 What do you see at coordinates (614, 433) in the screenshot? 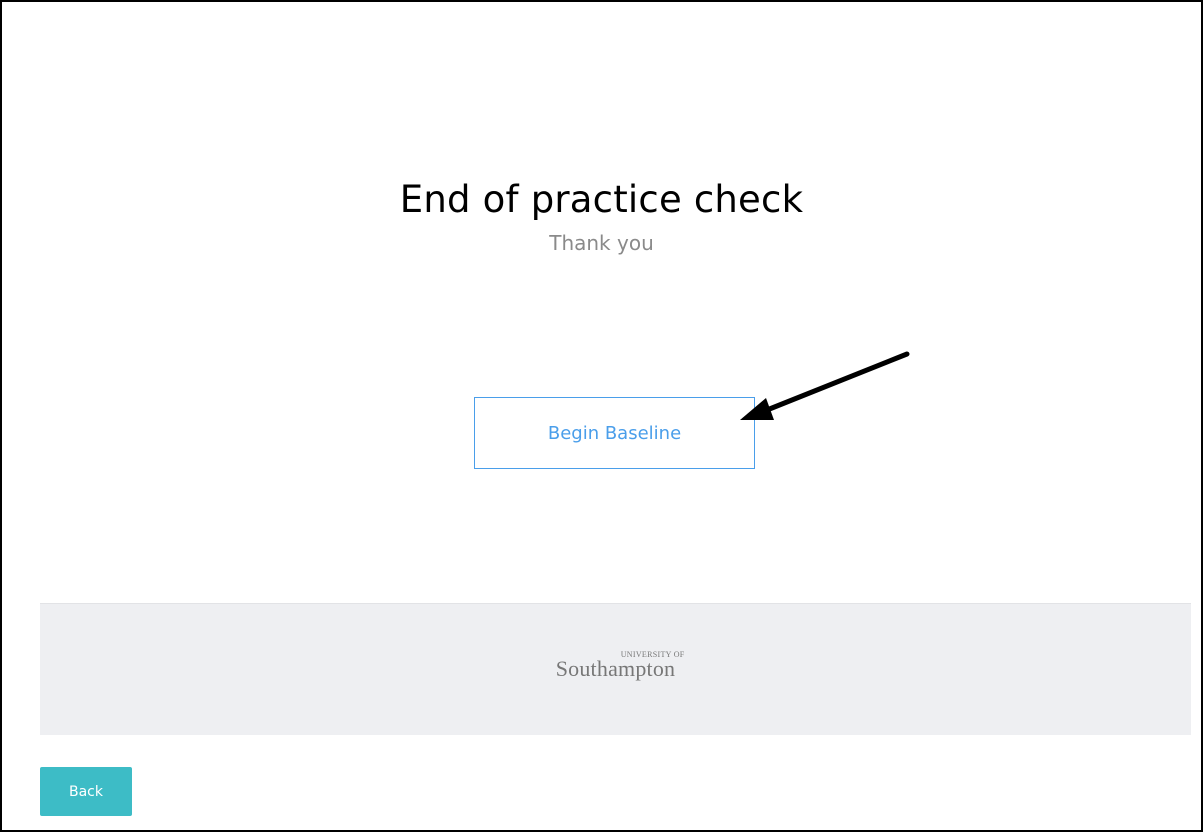
I see `begin-baseline-button: Begin Baseline` at bounding box center [614, 433].